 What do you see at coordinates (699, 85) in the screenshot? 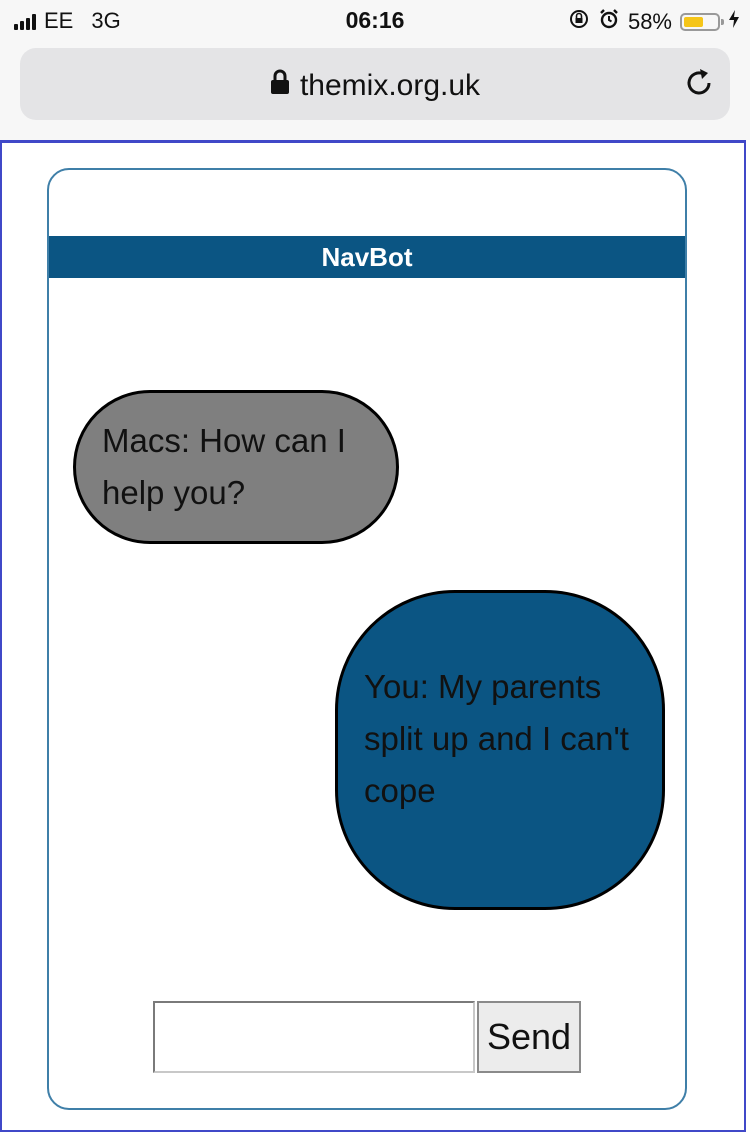
I see `reload-icon` at bounding box center [699, 85].